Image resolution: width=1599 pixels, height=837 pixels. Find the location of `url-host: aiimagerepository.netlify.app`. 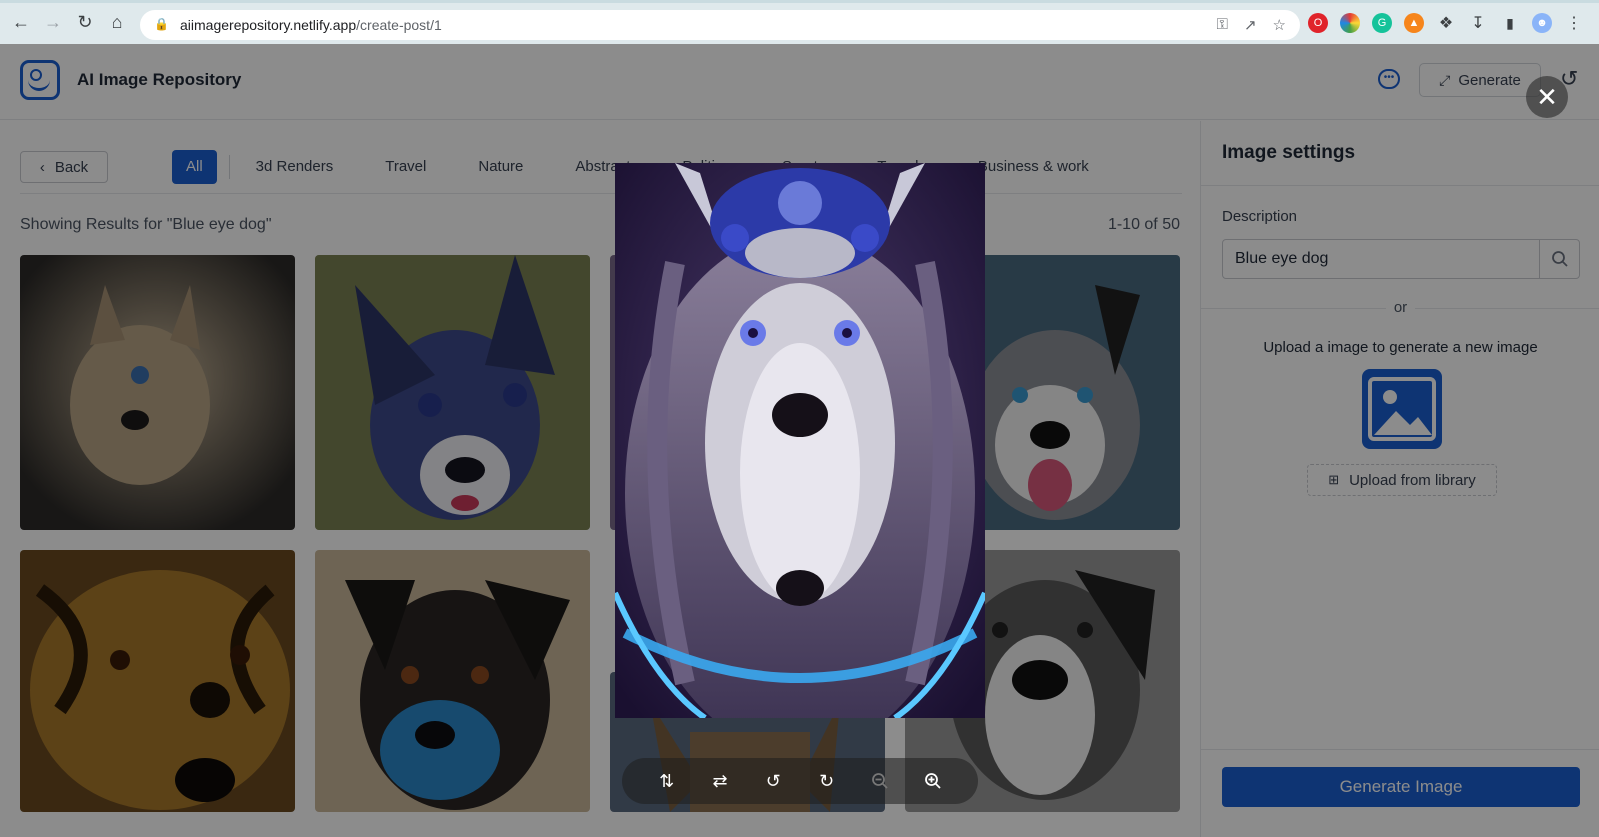

url-host: aiimagerepository.netlify.app is located at coordinates (268, 25).